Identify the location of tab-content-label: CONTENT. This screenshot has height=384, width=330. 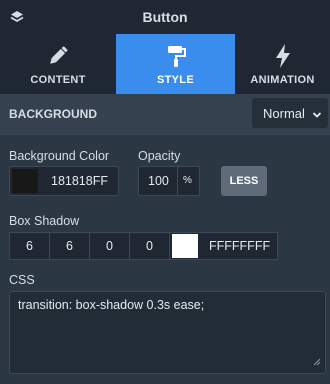
(58, 80).